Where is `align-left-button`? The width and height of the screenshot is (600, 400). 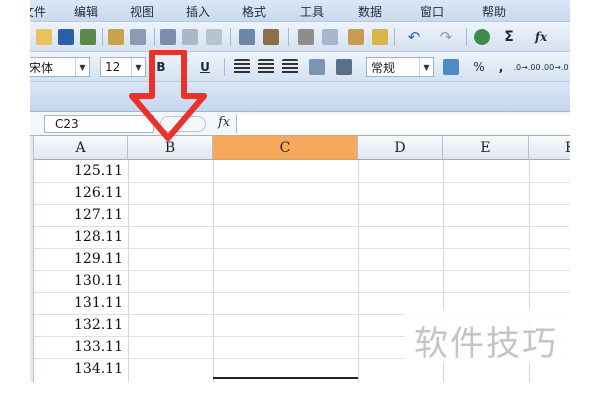 align-left-button is located at coordinates (242, 67).